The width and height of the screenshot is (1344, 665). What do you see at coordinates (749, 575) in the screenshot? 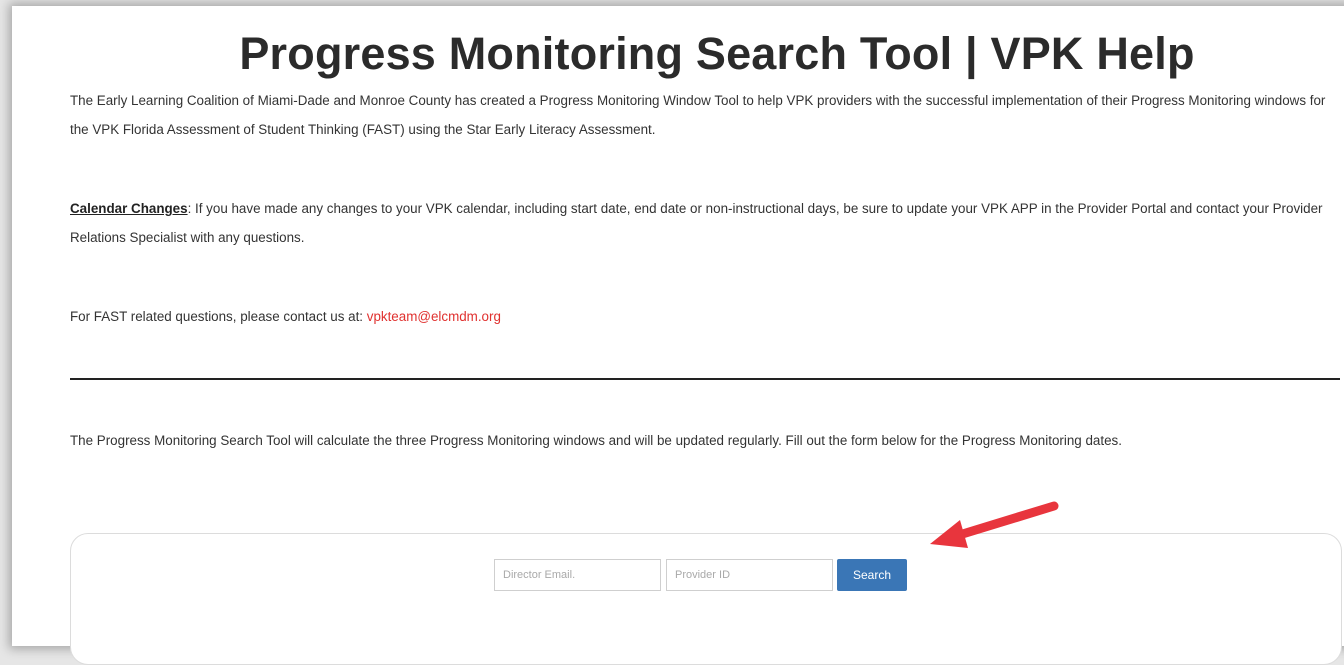
I see `provider-id-input` at bounding box center [749, 575].